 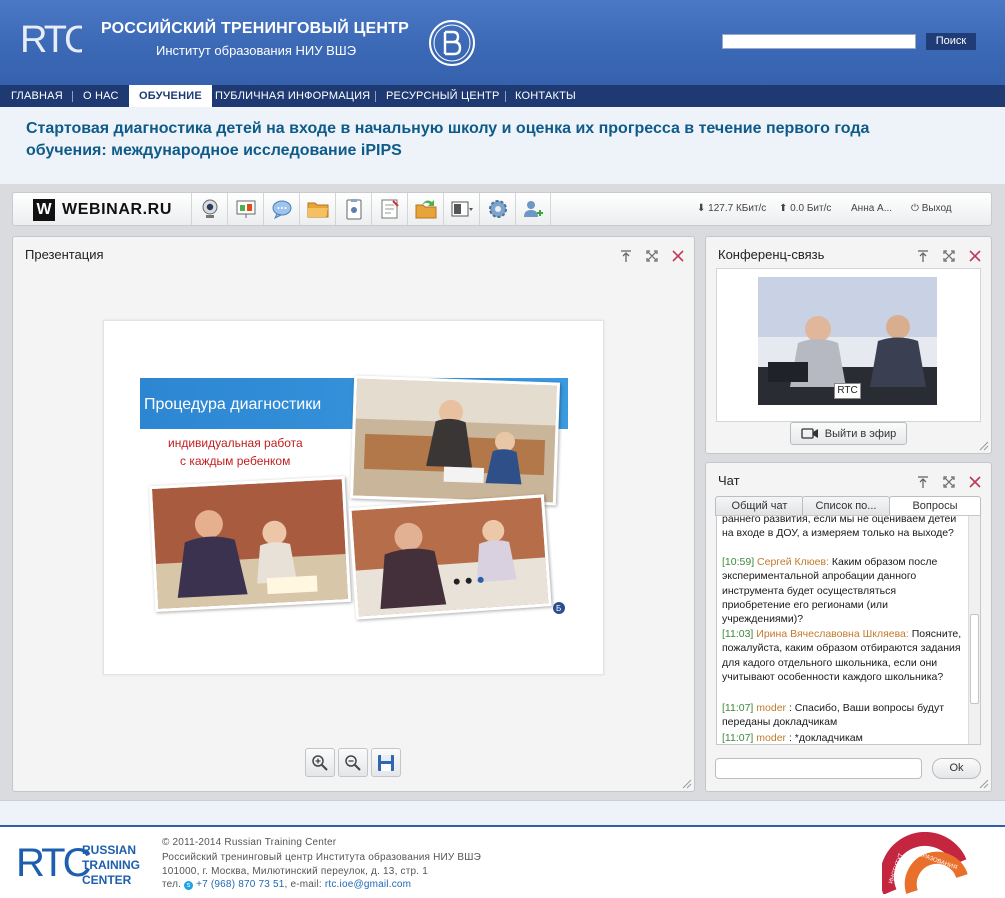 What do you see at coordinates (452, 43) in the screenshot?
I see `hse-logo-icon` at bounding box center [452, 43].